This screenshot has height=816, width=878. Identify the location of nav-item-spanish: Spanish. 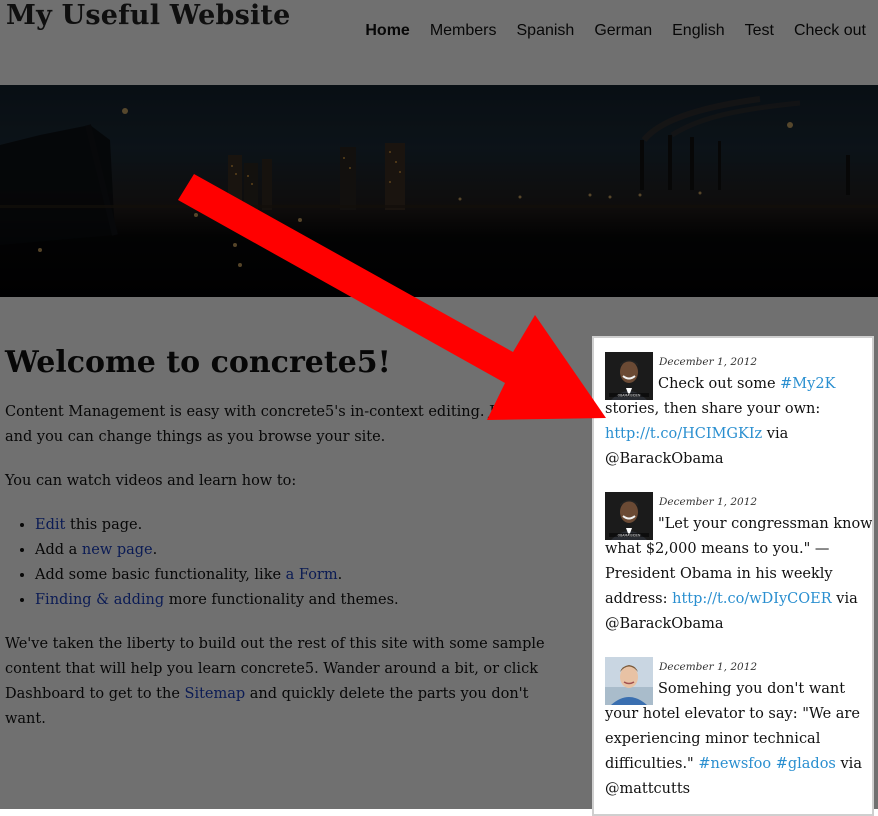
(546, 31).